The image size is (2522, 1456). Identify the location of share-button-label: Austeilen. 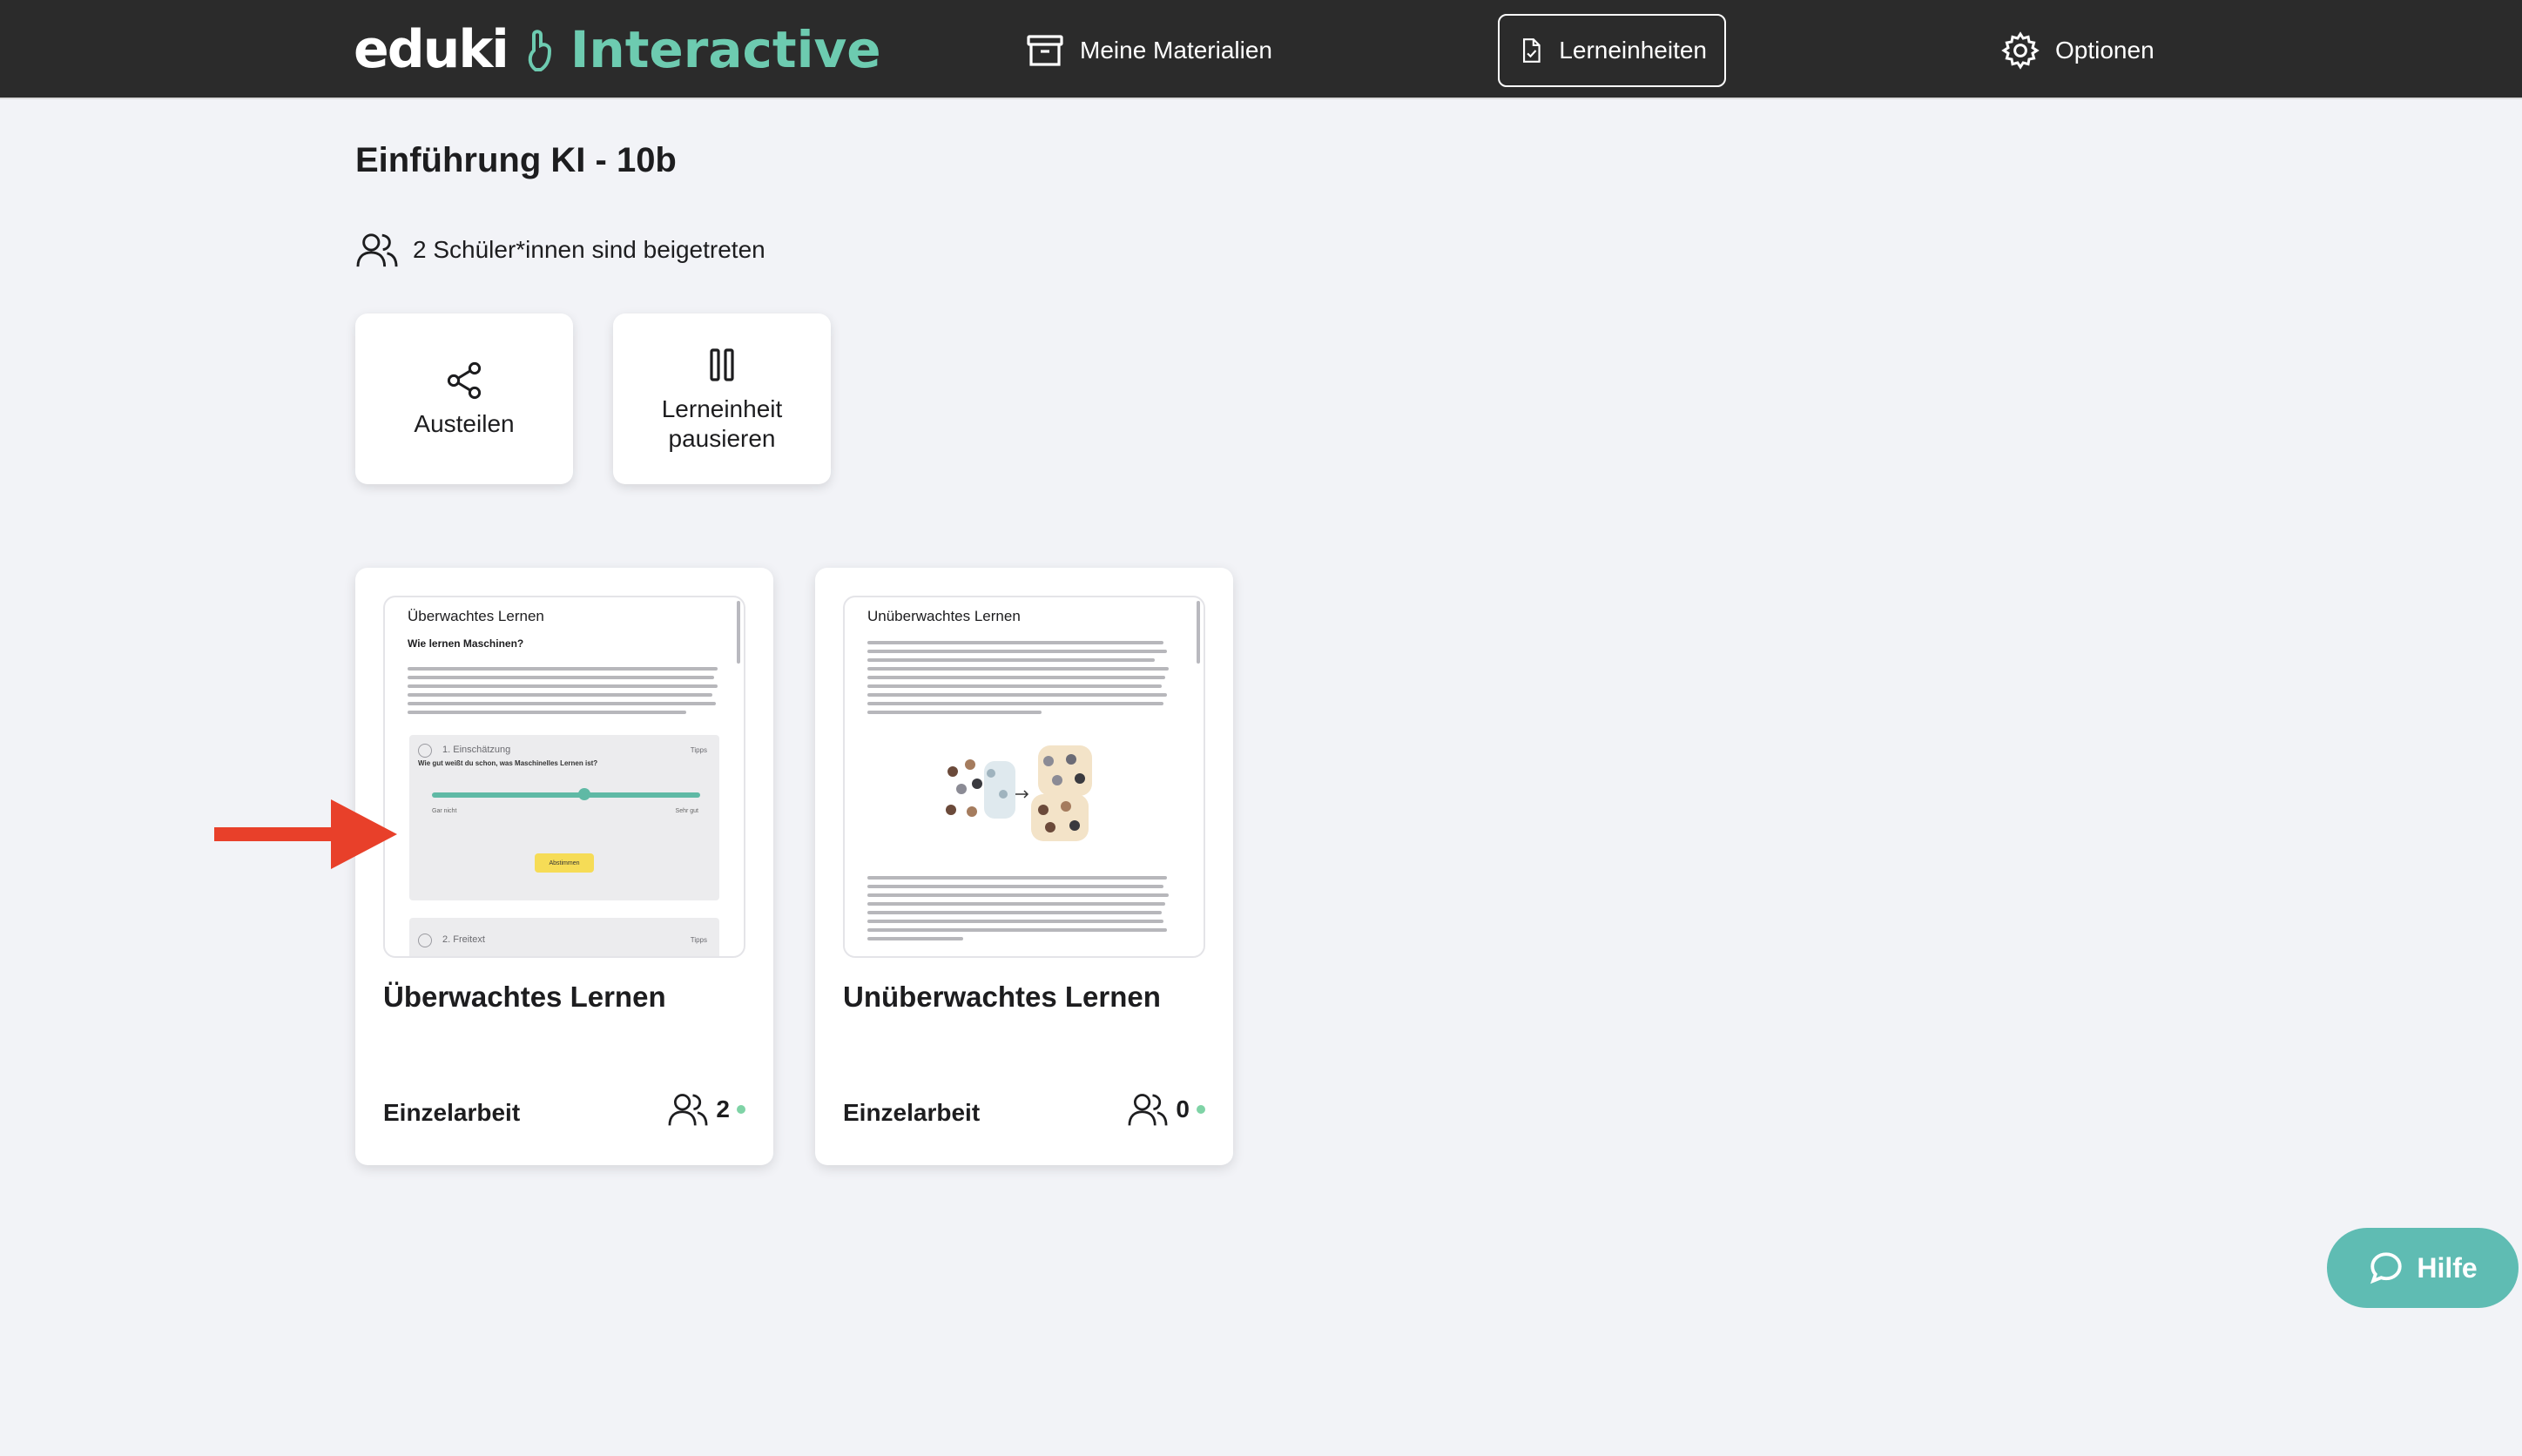
(464, 423).